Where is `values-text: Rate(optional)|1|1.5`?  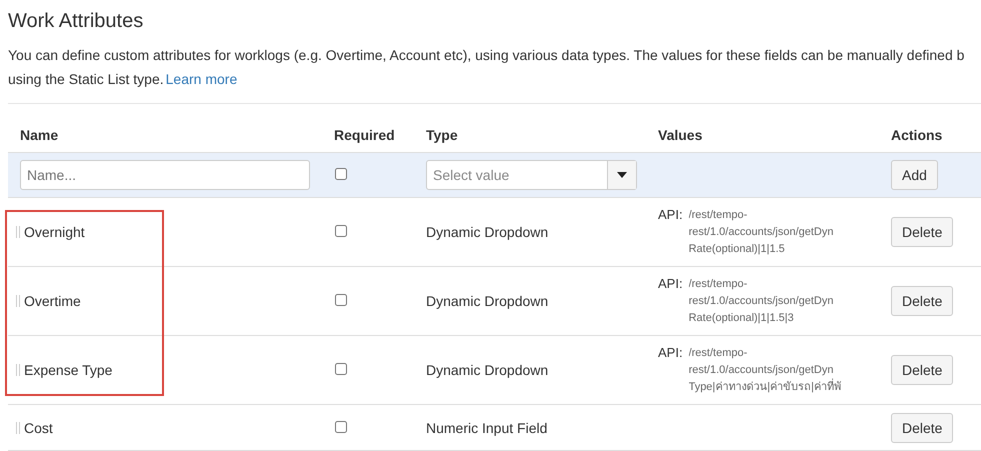
values-text: Rate(optional)|1|1.5 is located at coordinates (737, 249).